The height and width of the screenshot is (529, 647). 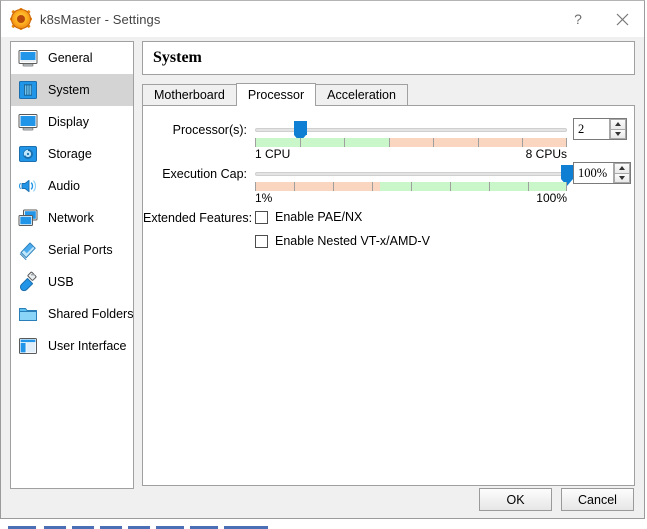 I want to click on panel-header: System, so click(x=388, y=58).